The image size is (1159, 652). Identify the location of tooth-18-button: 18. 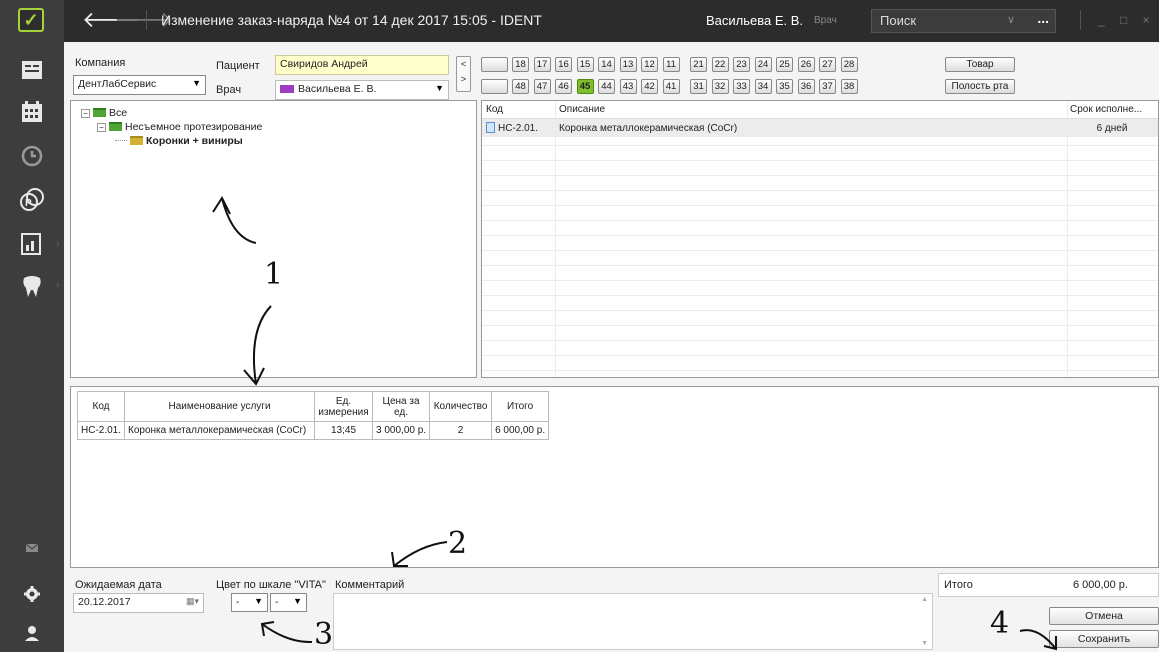
(520, 64).